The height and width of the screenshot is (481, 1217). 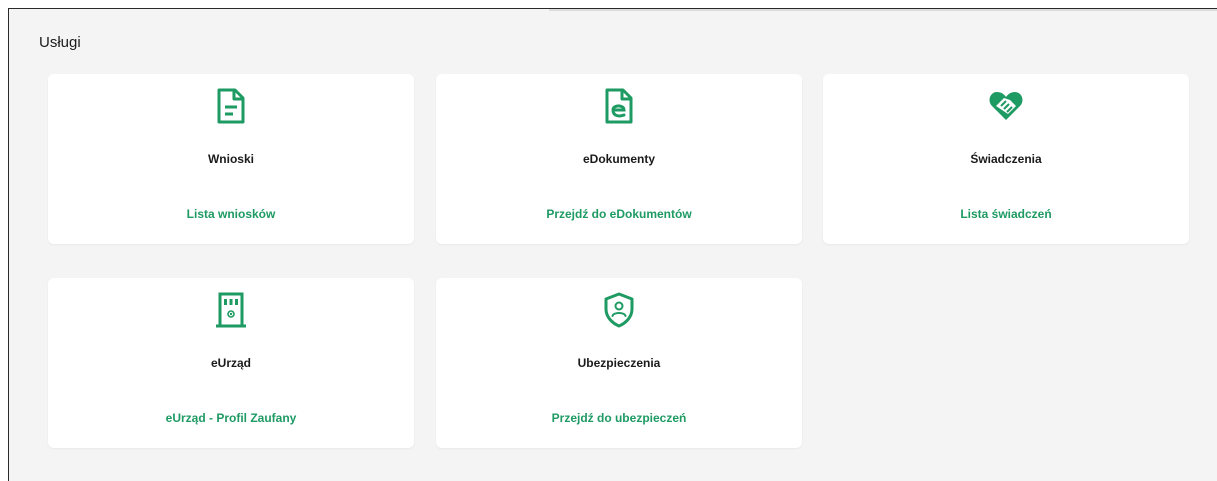 What do you see at coordinates (619, 310) in the screenshot?
I see `shield-user-icon` at bounding box center [619, 310].